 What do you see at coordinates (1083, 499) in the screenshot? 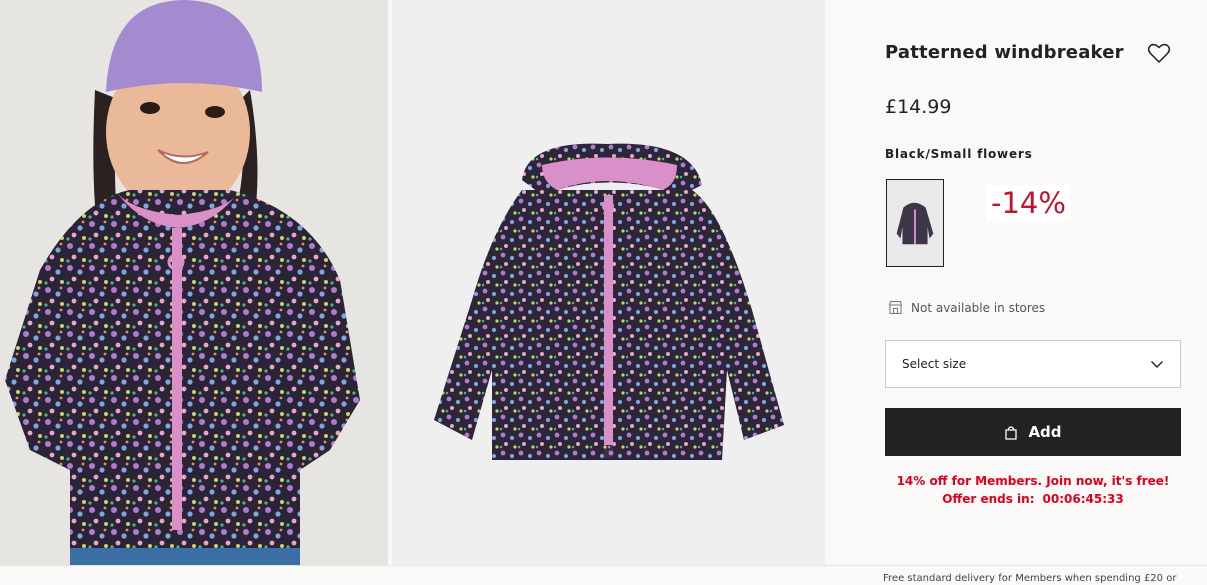
I see `offer-timer: 00:06:45:33` at bounding box center [1083, 499].